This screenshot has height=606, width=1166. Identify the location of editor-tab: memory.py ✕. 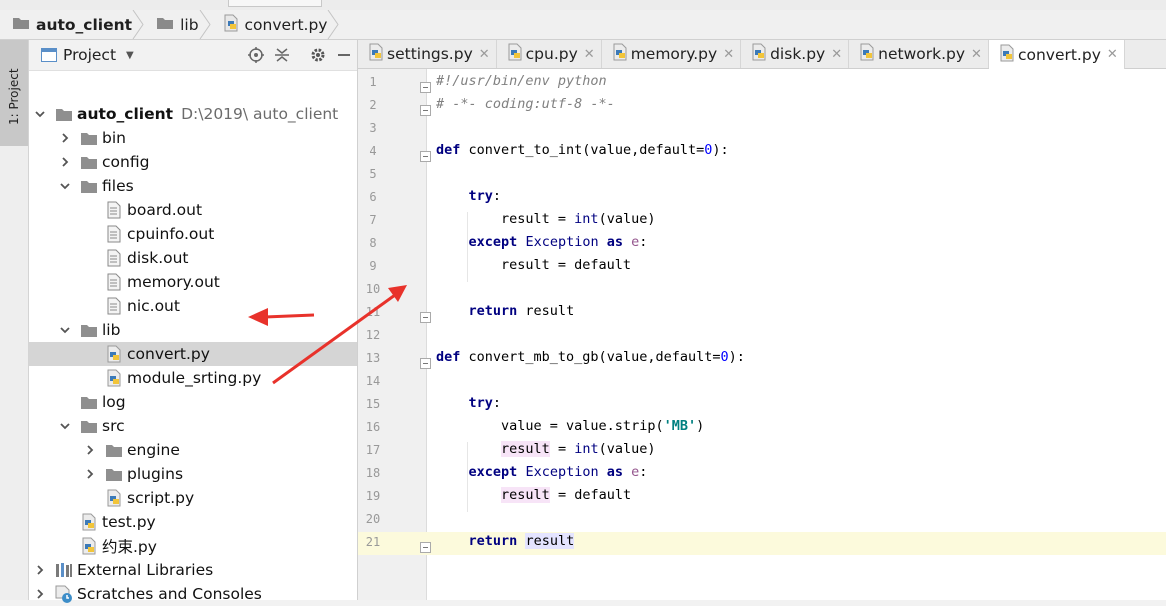
(672, 54).